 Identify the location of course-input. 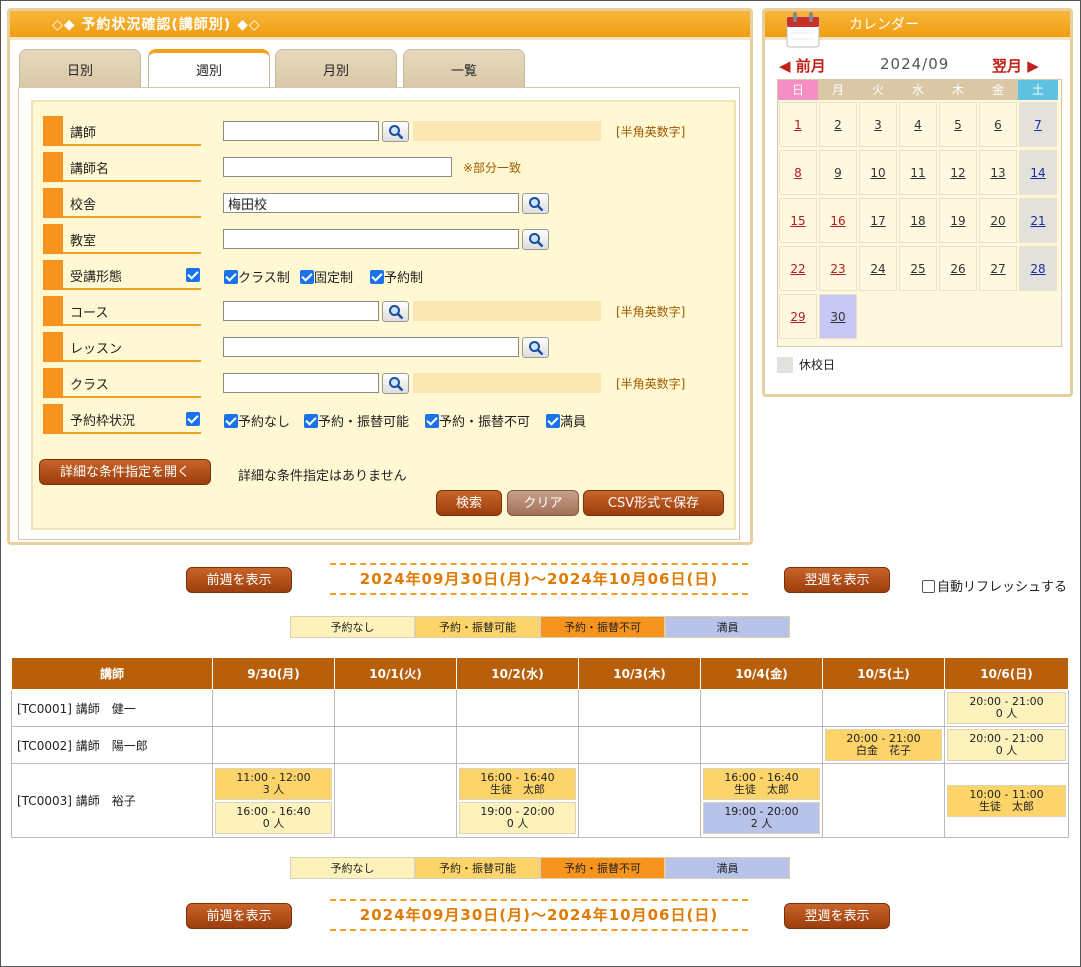
(301, 311).